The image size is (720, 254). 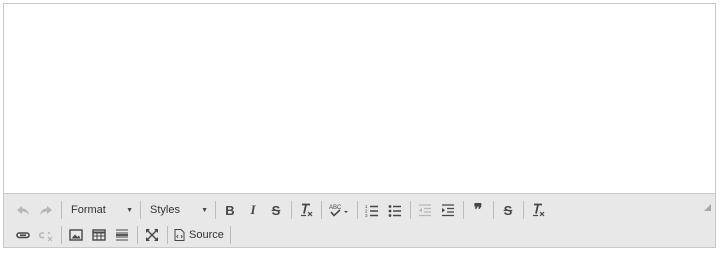 I want to click on source-button: Source, so click(x=199, y=235).